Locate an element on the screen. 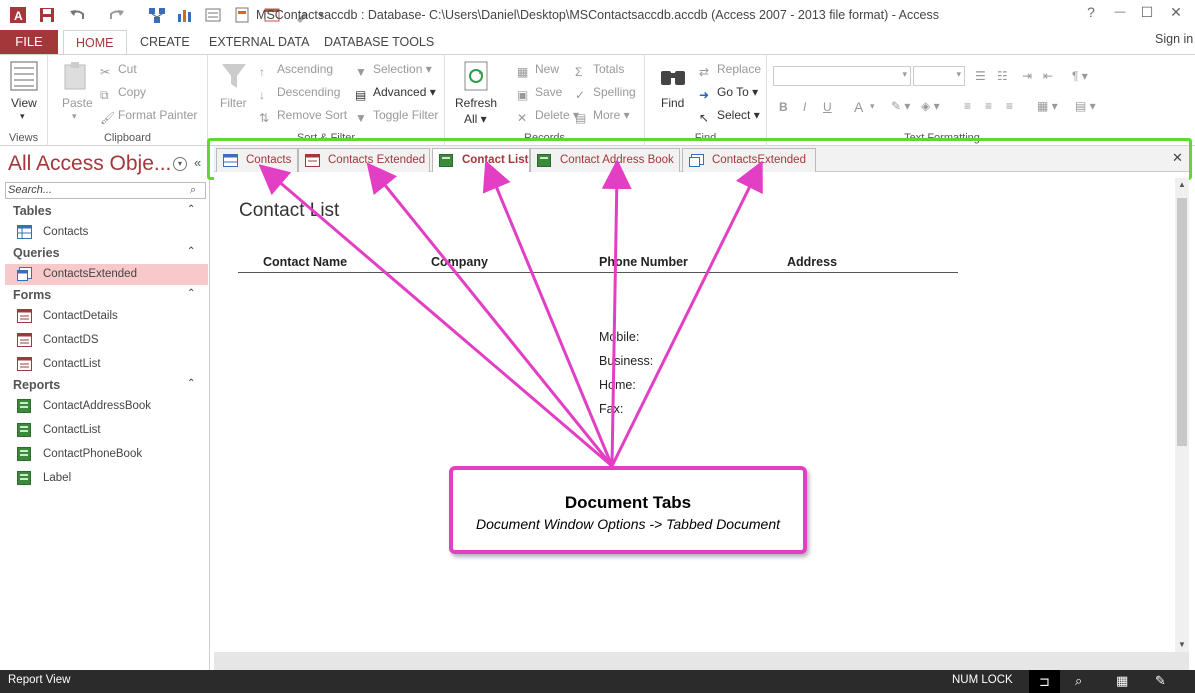  font-size-select: ▾ is located at coordinates (939, 76).